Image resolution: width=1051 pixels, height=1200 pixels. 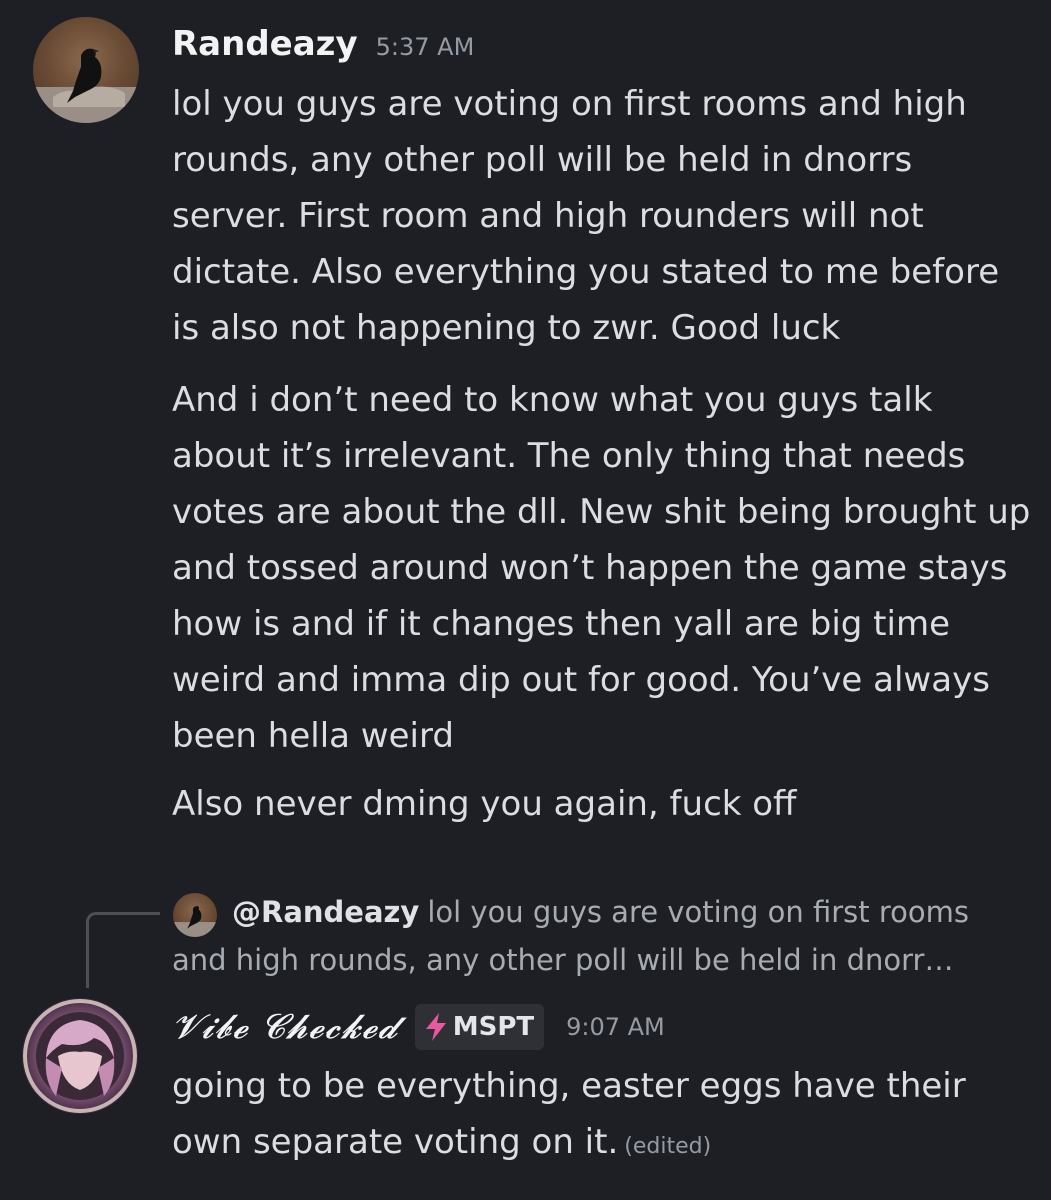 I want to click on server-tag-label: MSPT, so click(x=493, y=1027).